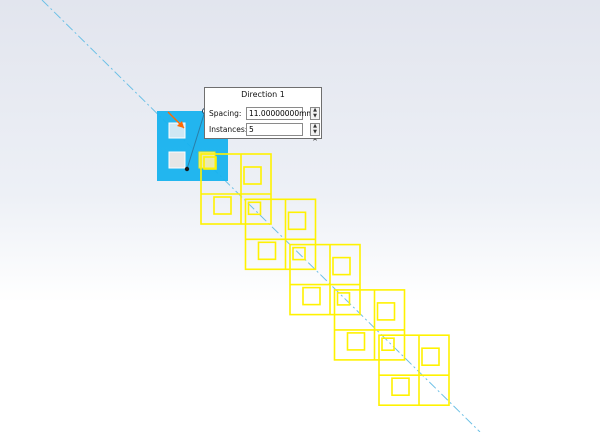  Describe the element at coordinates (177, 160) in the screenshot. I see `seed-hole-bottom-left` at that location.